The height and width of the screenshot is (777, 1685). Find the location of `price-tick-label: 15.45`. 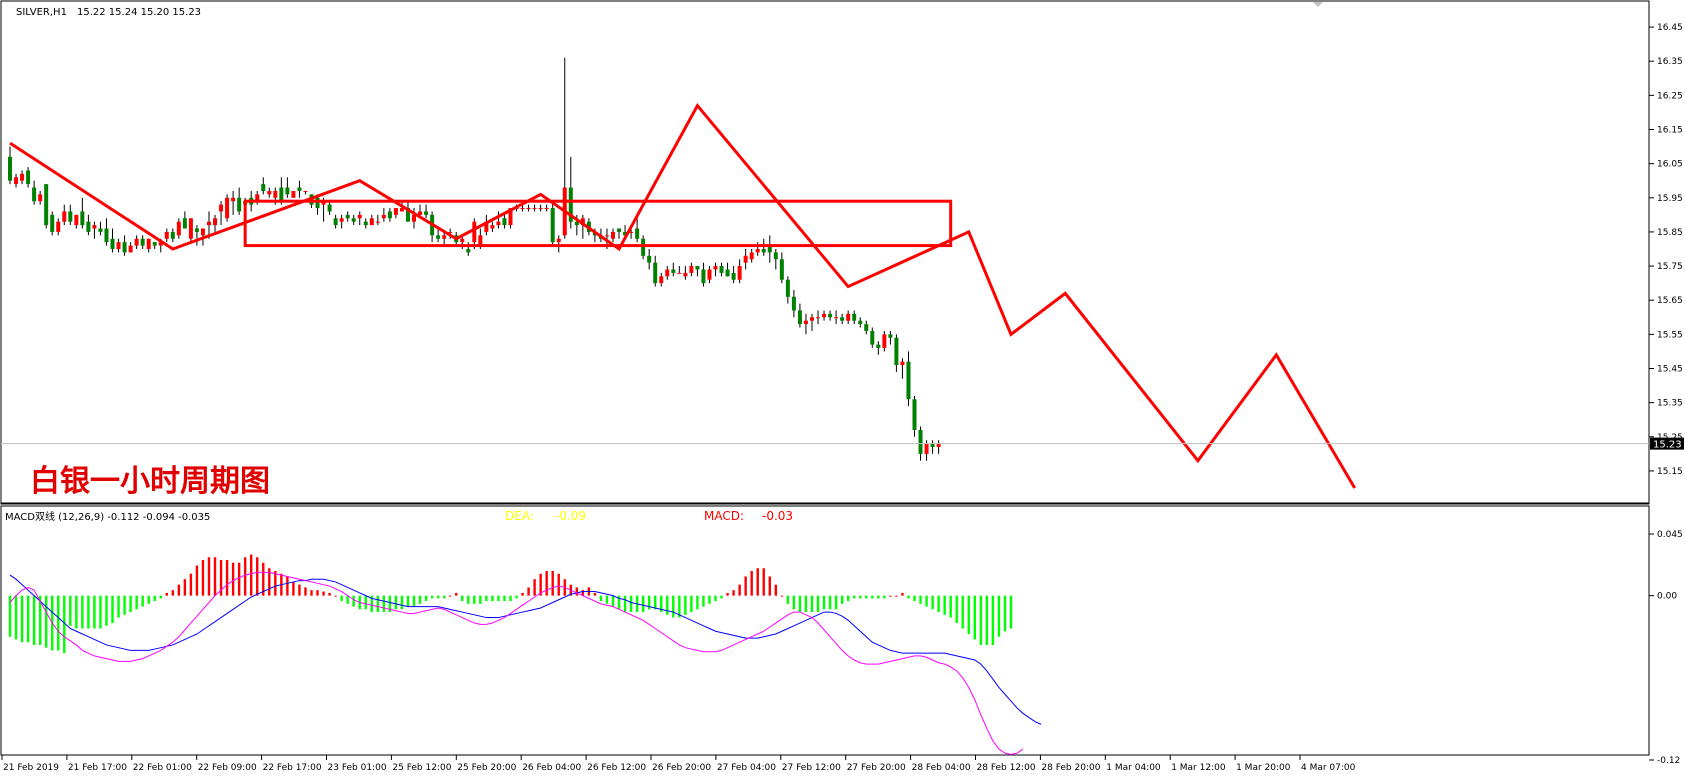

price-tick-label: 15.45 is located at coordinates (1670, 370).